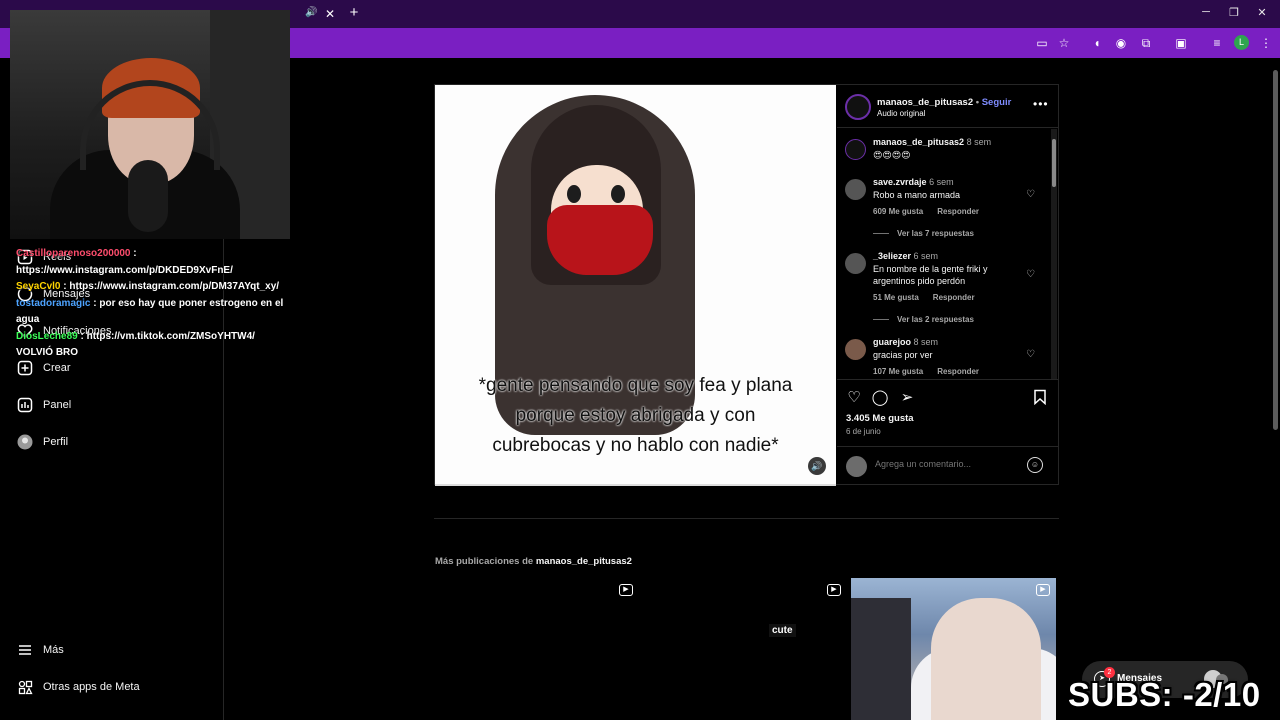  What do you see at coordinates (330, 14) in the screenshot?
I see `close-tab-icon: ✕` at bounding box center [330, 14].